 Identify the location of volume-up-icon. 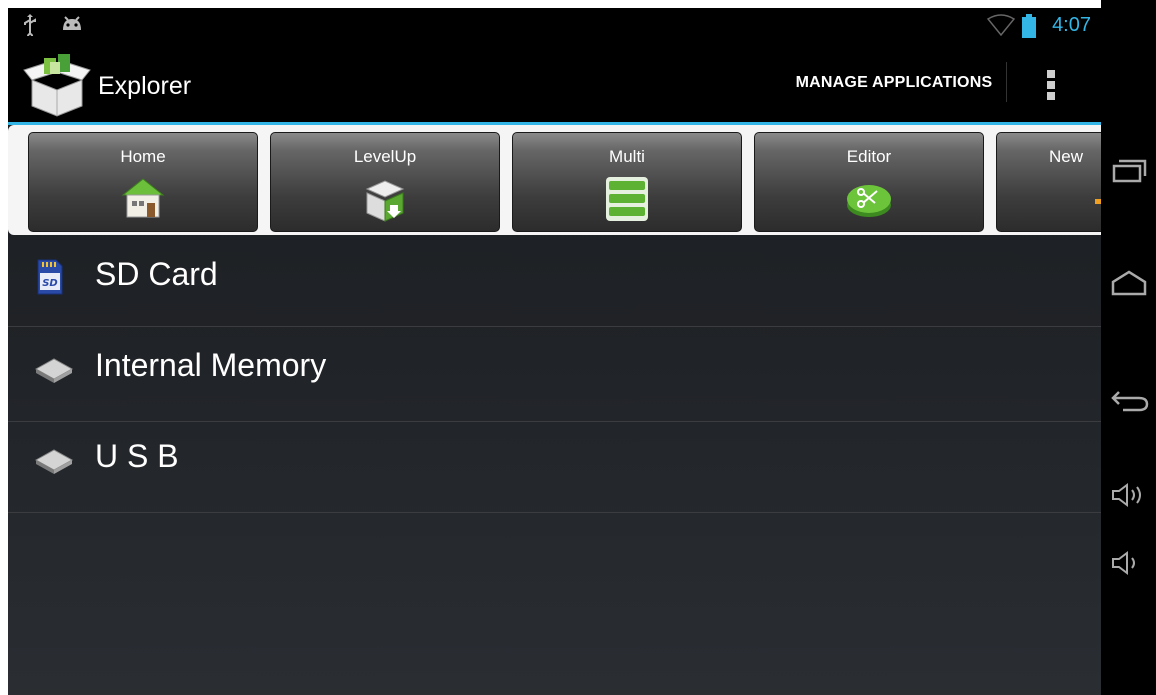
(1129, 497).